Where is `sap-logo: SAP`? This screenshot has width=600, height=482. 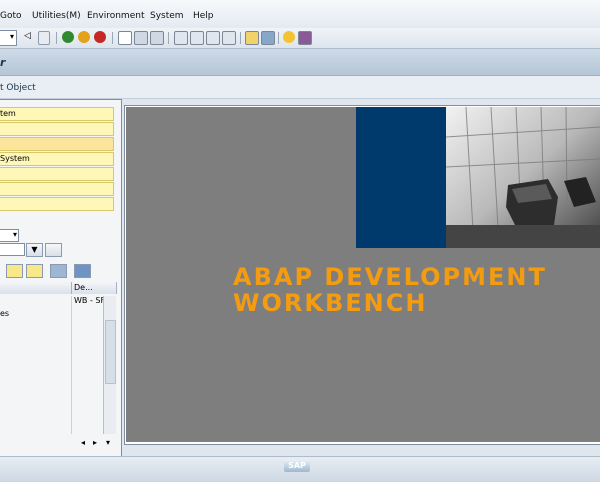 sap-logo: SAP is located at coordinates (297, 466).